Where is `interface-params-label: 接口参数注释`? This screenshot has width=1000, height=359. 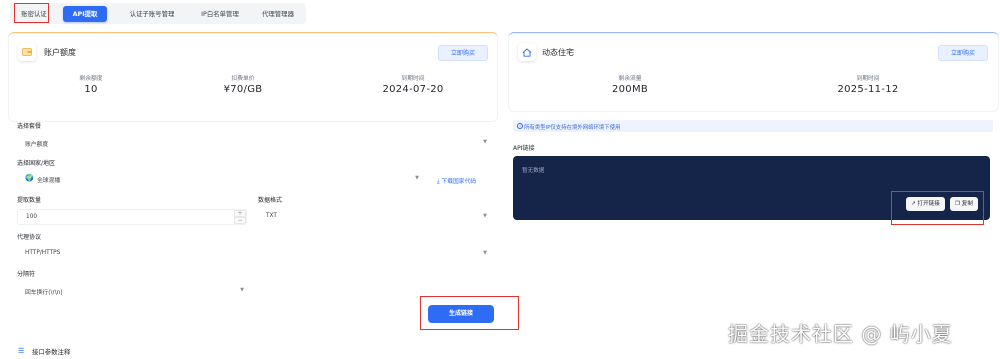 interface-params-label: 接口参数注释 is located at coordinates (51, 352).